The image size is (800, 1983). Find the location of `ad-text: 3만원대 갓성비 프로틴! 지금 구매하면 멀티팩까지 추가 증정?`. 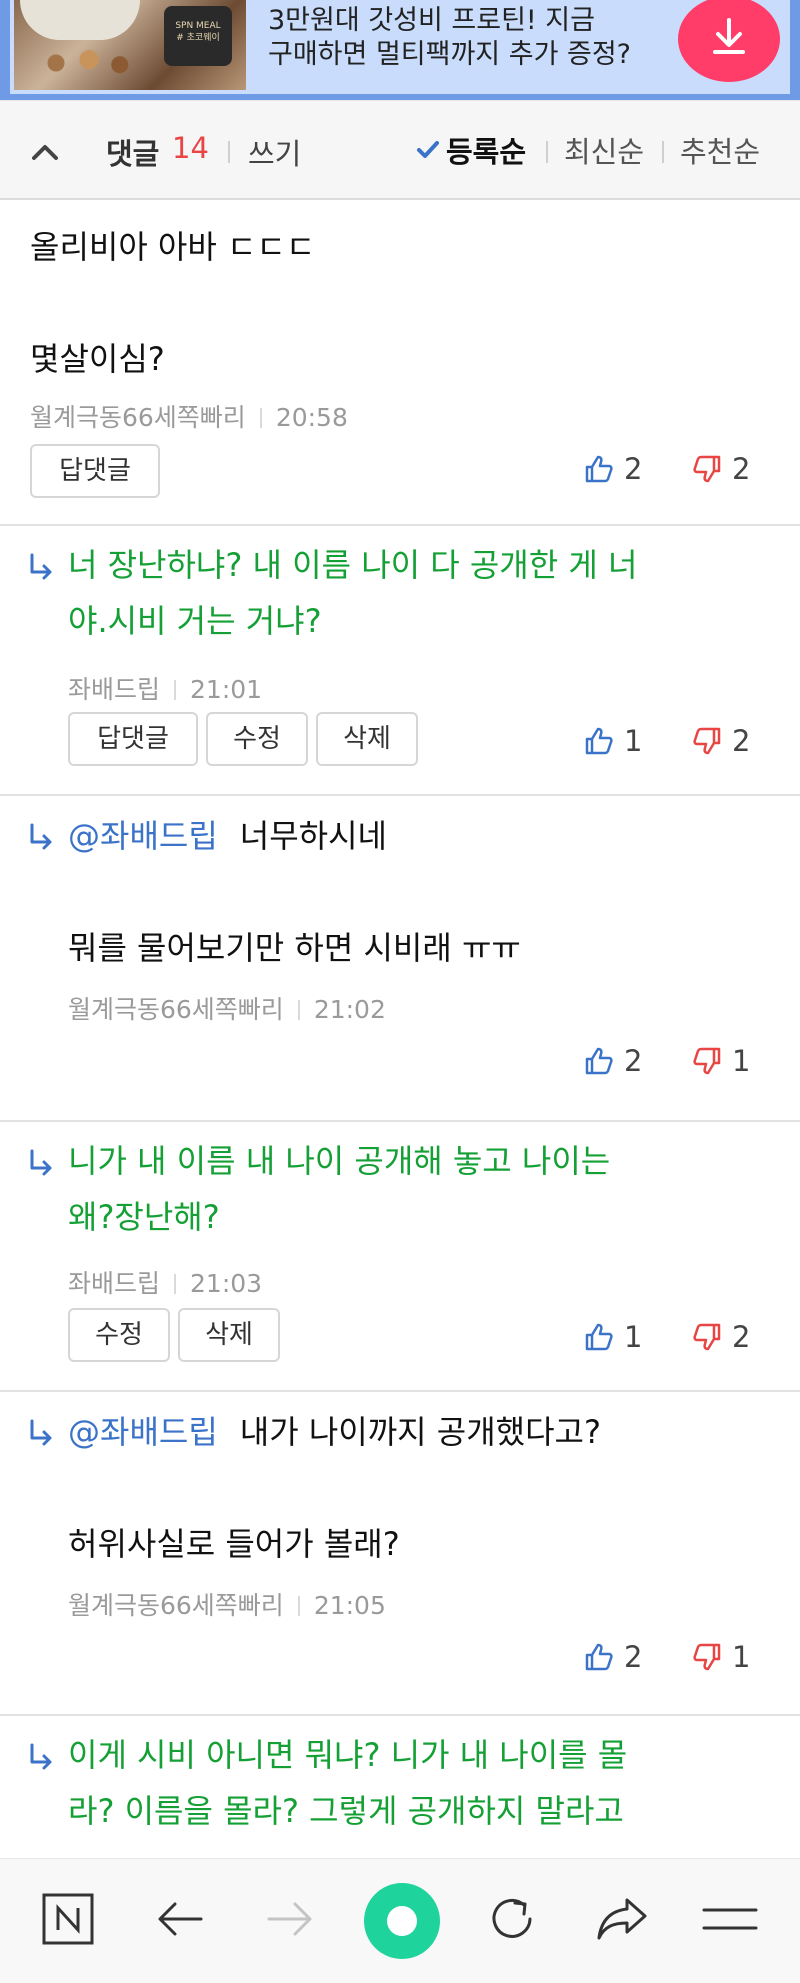

ad-text: 3만원대 갓성비 프로틴! 지금 구매하면 멀티팩까지 추가 증정? is located at coordinates (449, 38).